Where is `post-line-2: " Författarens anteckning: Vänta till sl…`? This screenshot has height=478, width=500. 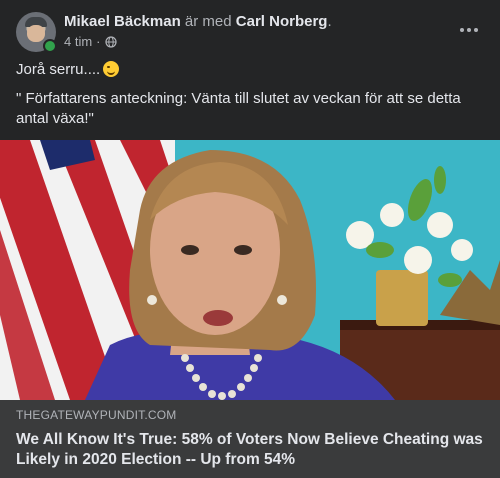
post-line-2: " Författarens anteckning: Vänta till sl… is located at coordinates (238, 108).